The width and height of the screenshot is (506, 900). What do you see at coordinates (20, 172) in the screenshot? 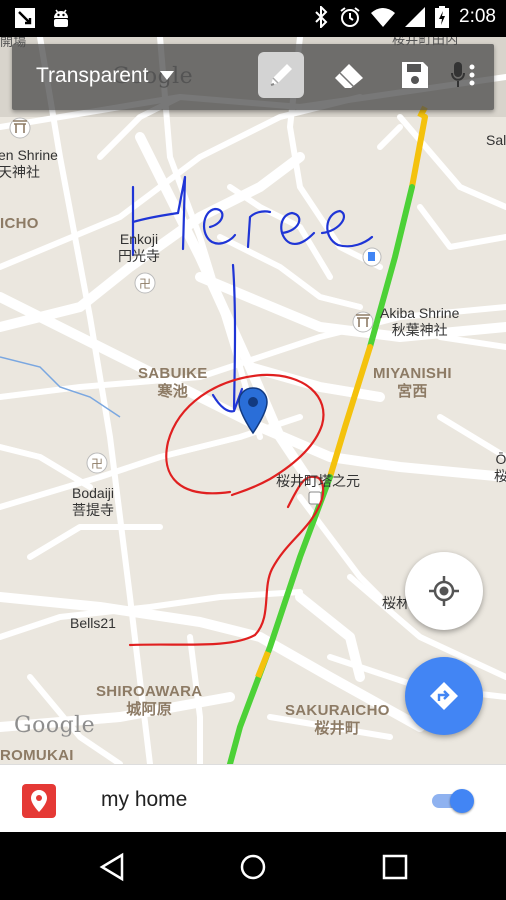
I see `poi-shrine-west-label-jp: 天神社` at bounding box center [20, 172].